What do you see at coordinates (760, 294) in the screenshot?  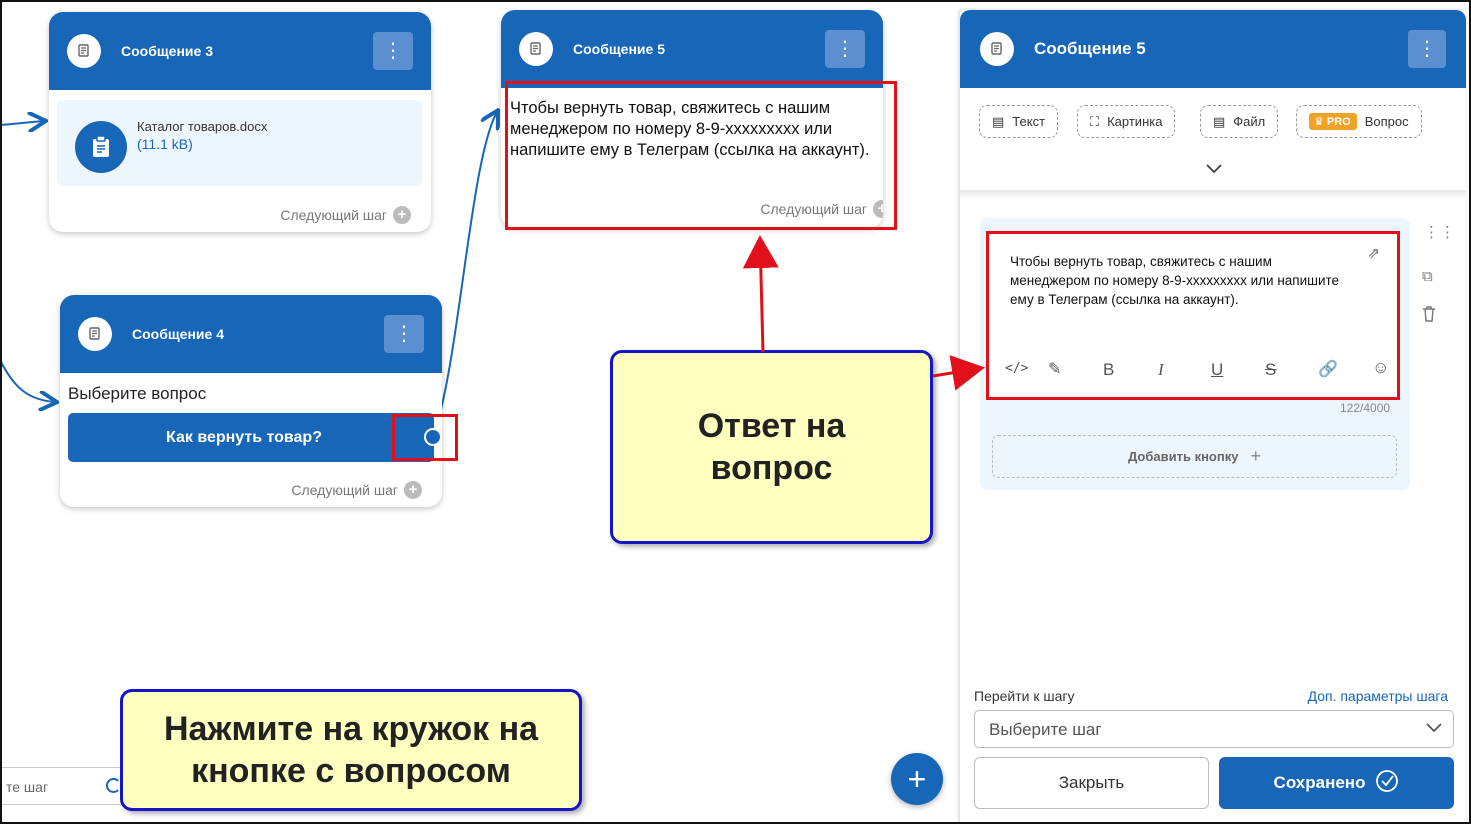 I see `arrow-to-card5` at bounding box center [760, 294].